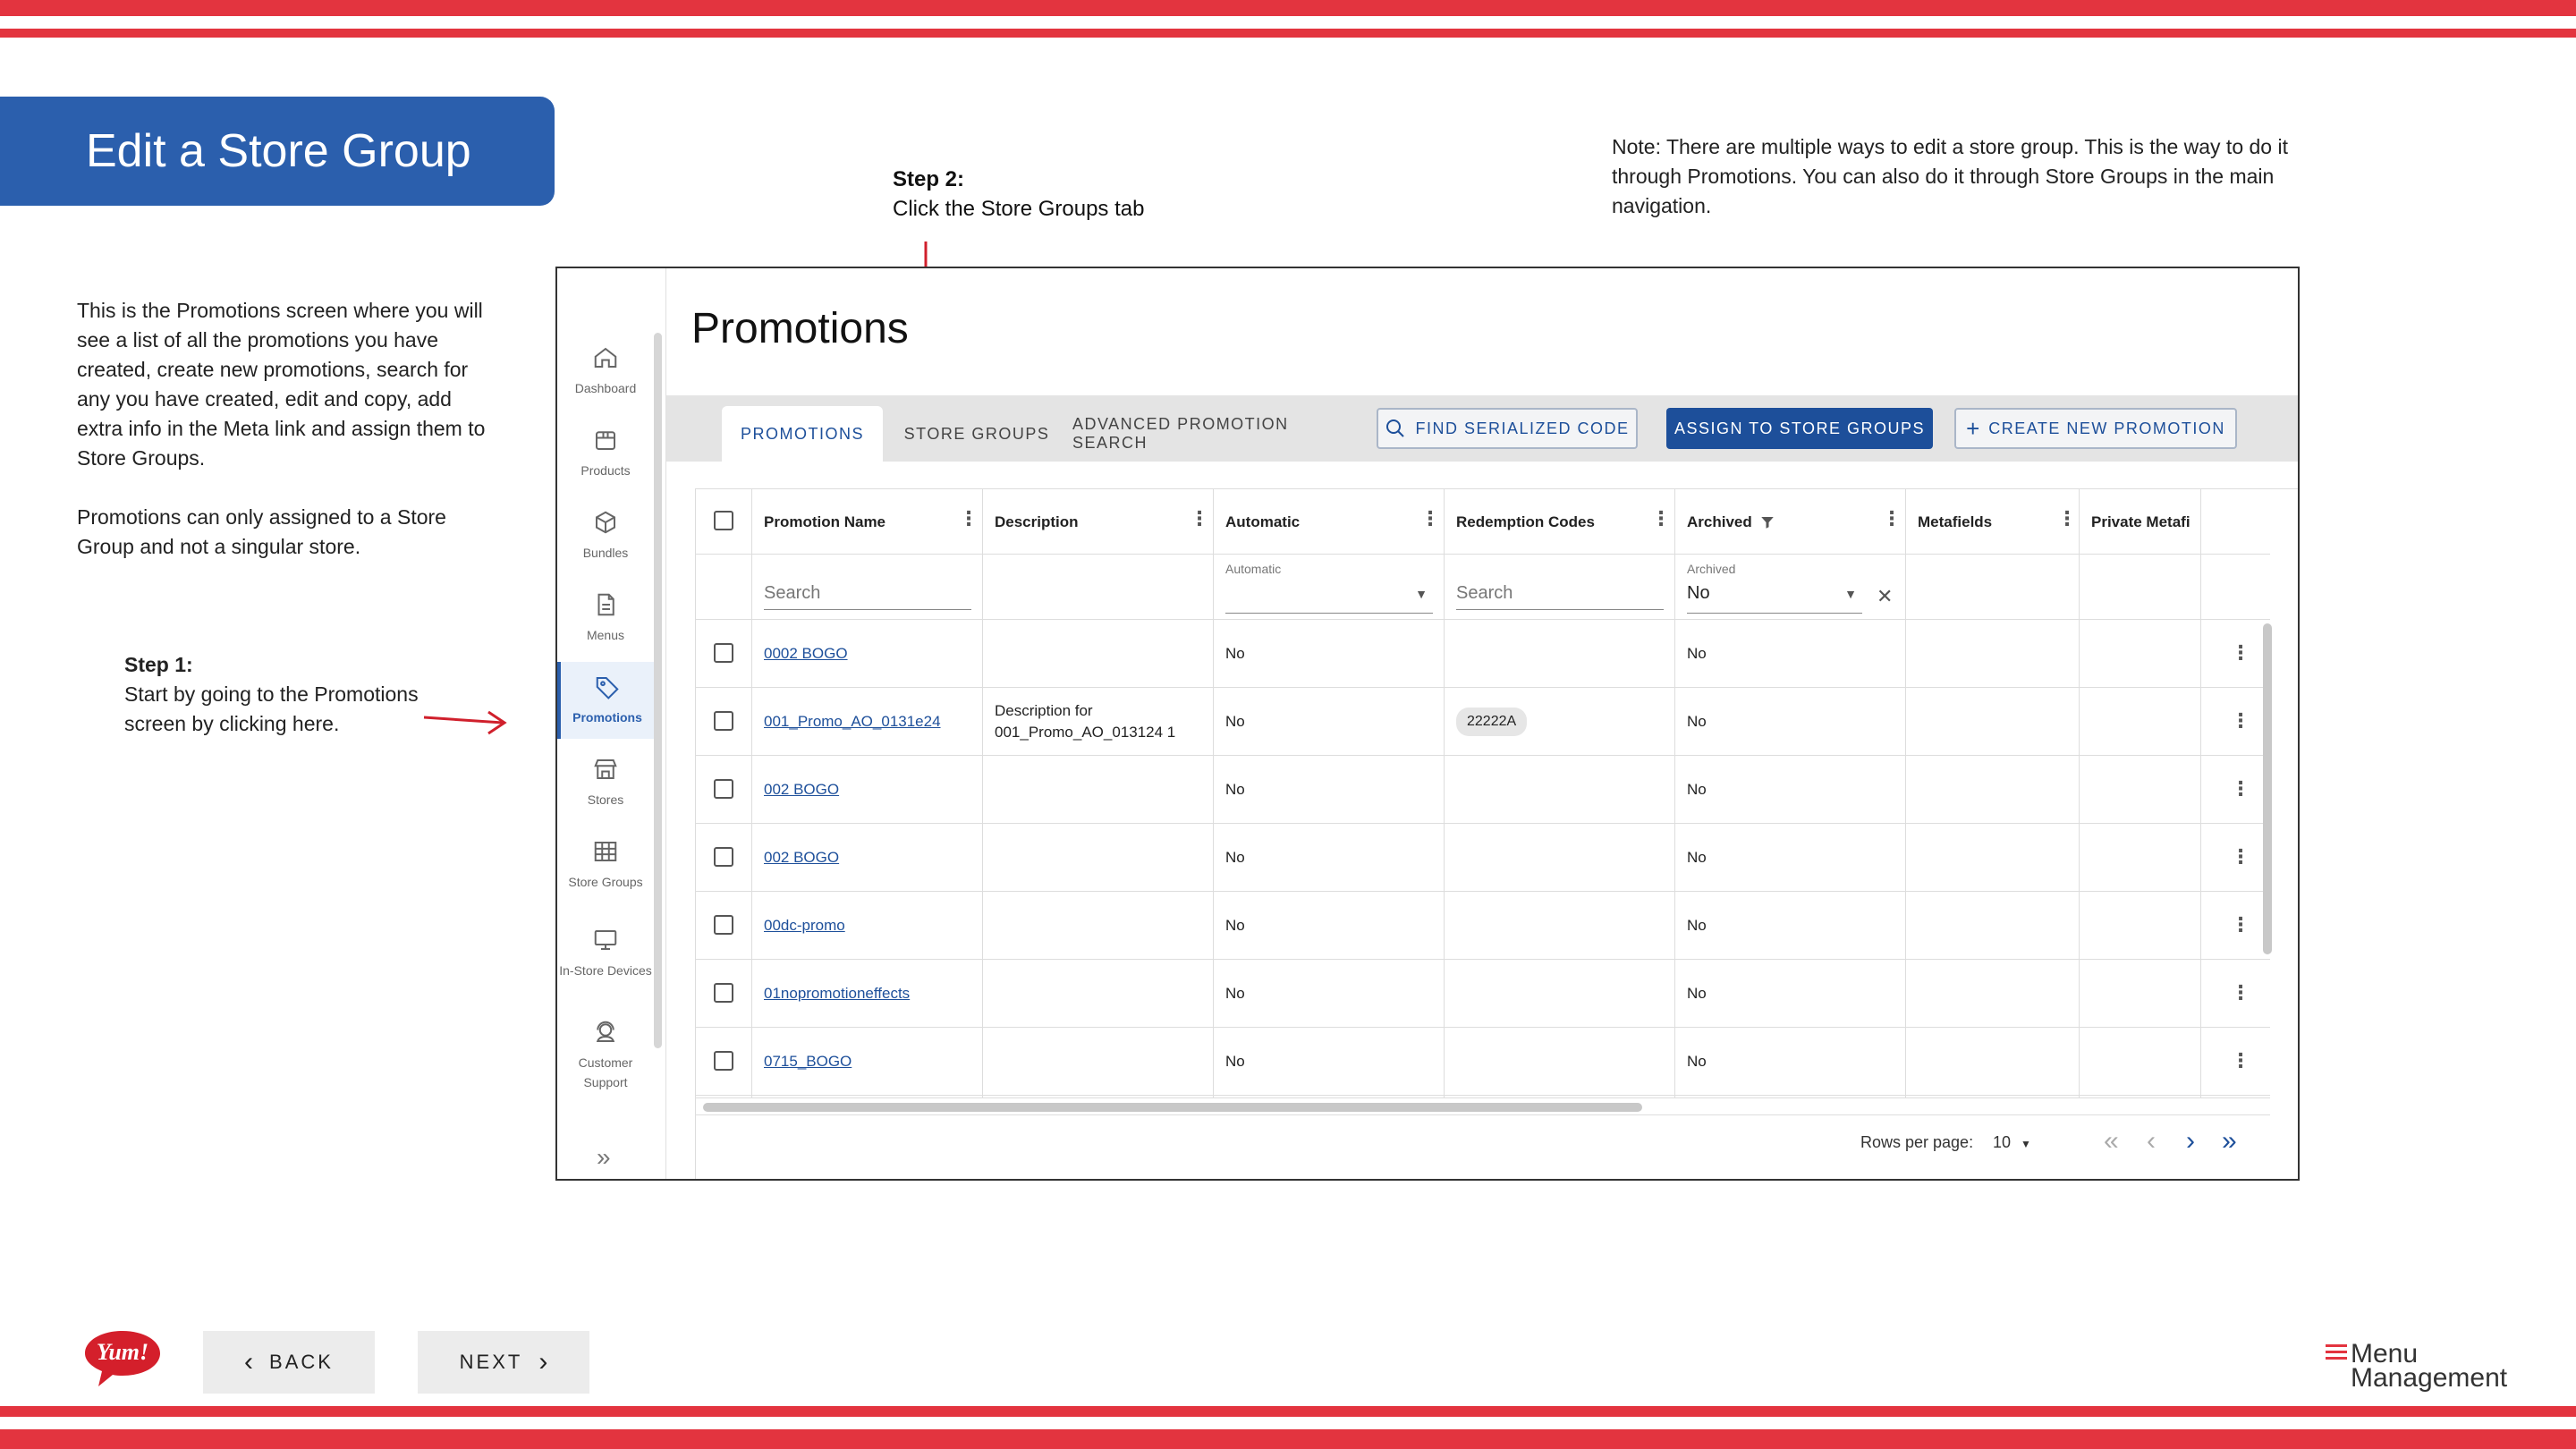 Image resolution: width=2576 pixels, height=1449 pixels. I want to click on column-header-automatic: Automatic, so click(1328, 522).